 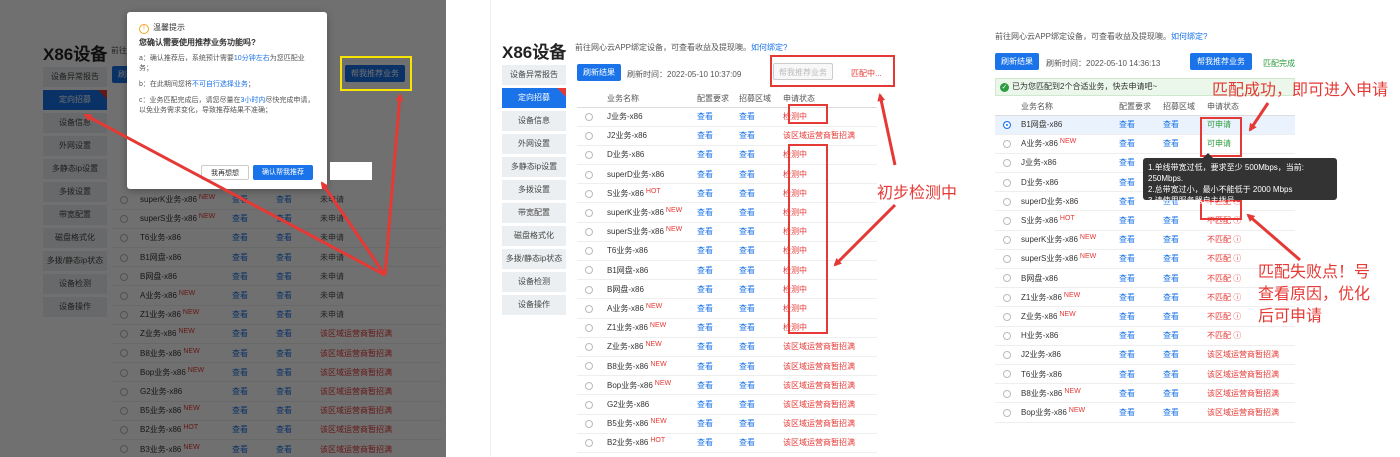 I want to click on sidebar-item: 多静态ip设置, so click(x=534, y=167).